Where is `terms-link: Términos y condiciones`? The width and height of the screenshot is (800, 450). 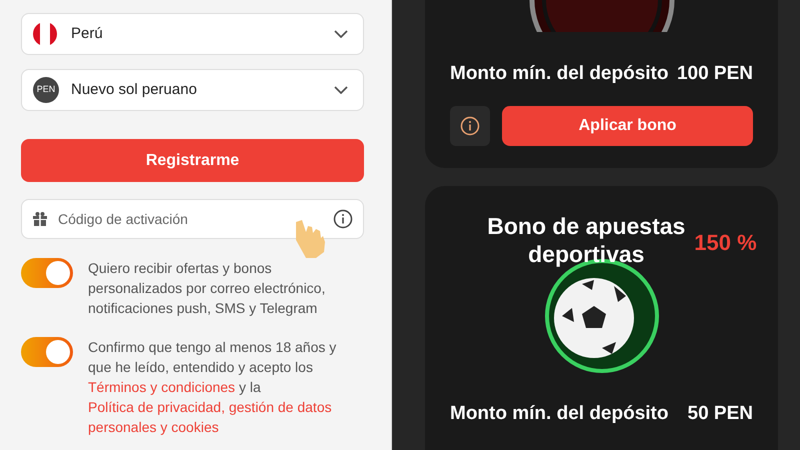 terms-link: Términos y condiciones is located at coordinates (162, 387).